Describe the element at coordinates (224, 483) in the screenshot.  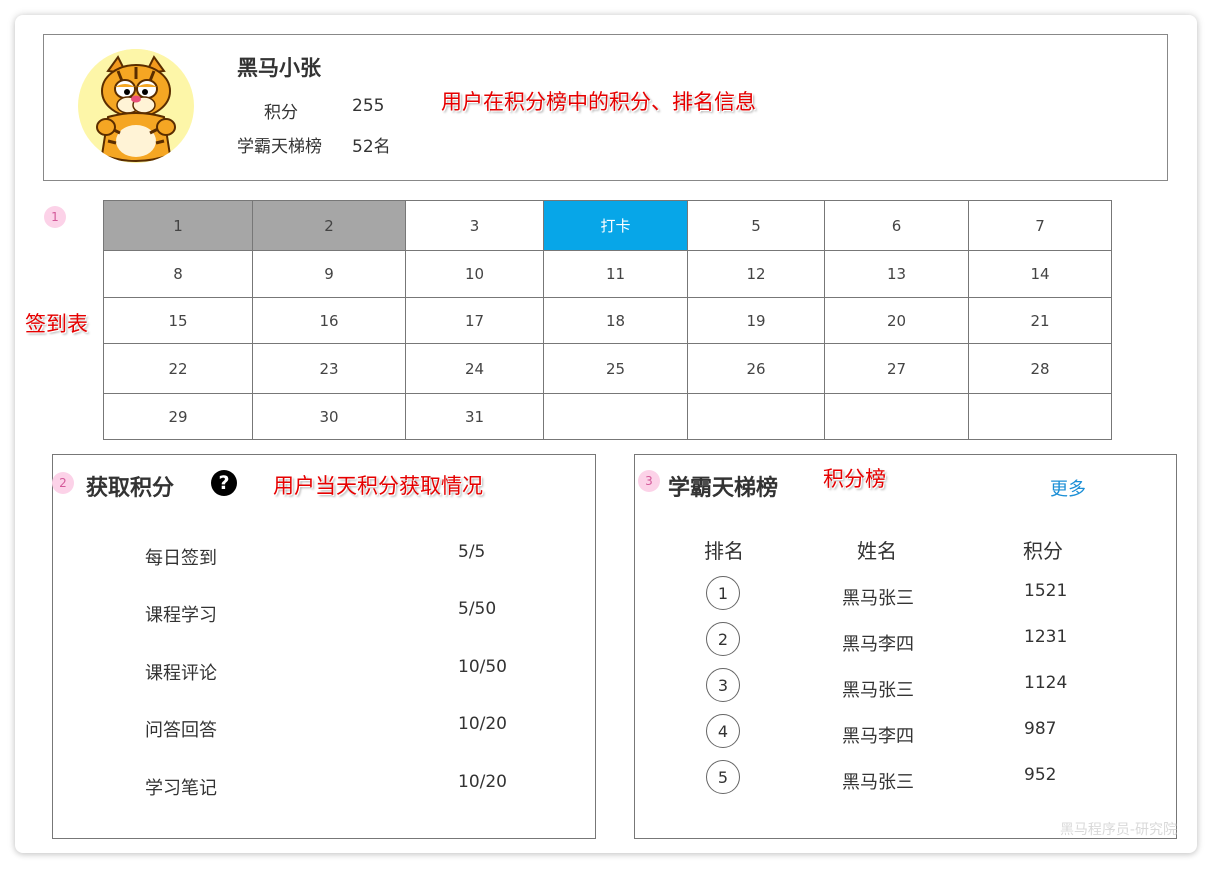
I see `question-circle-icon: ?` at that location.